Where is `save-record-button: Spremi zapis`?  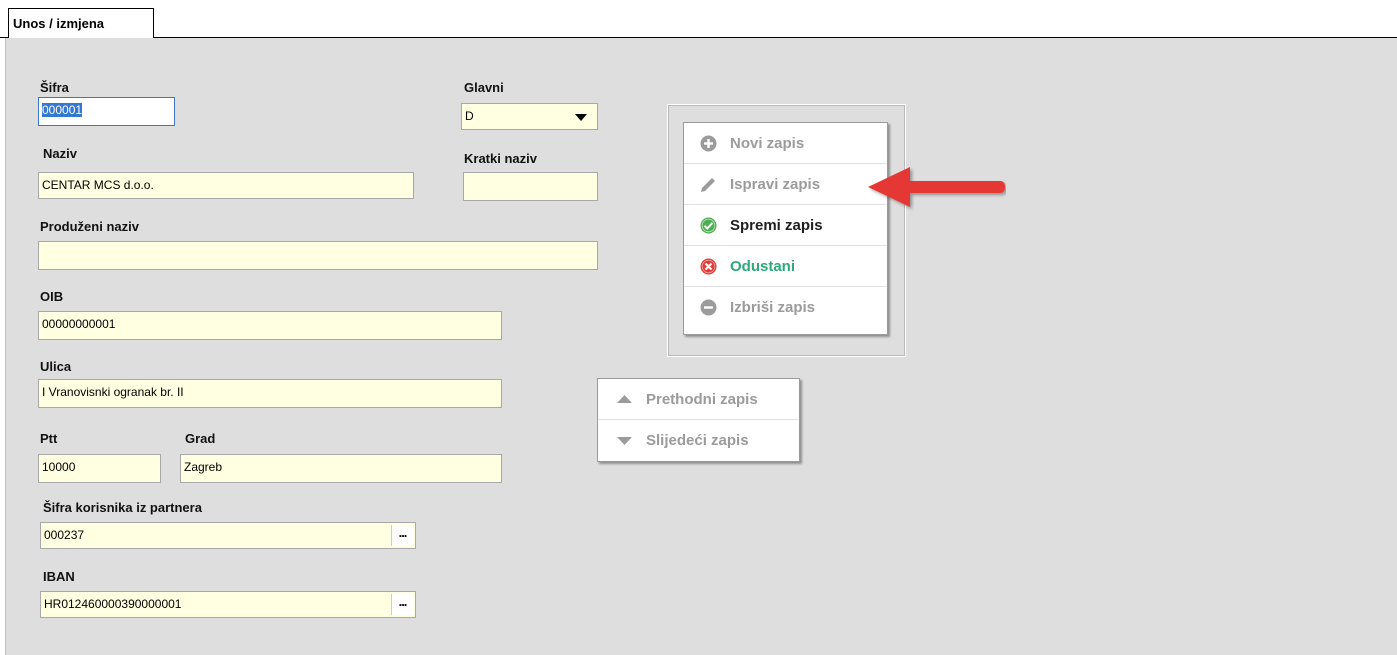 save-record-button: Spremi zapis is located at coordinates (785, 225).